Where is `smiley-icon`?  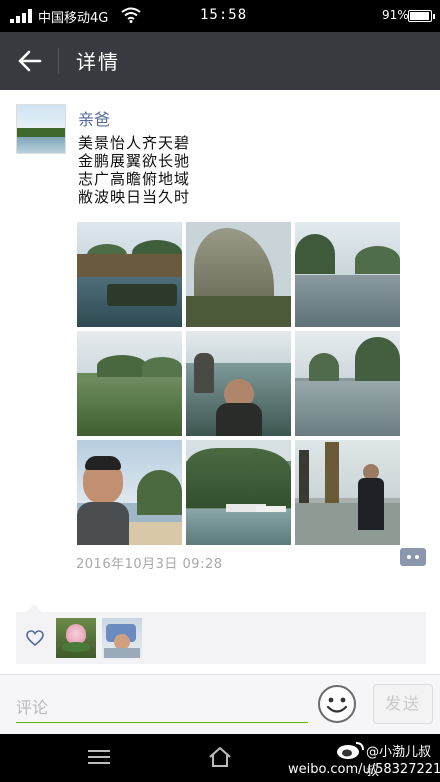
smiley-icon is located at coordinates (337, 704).